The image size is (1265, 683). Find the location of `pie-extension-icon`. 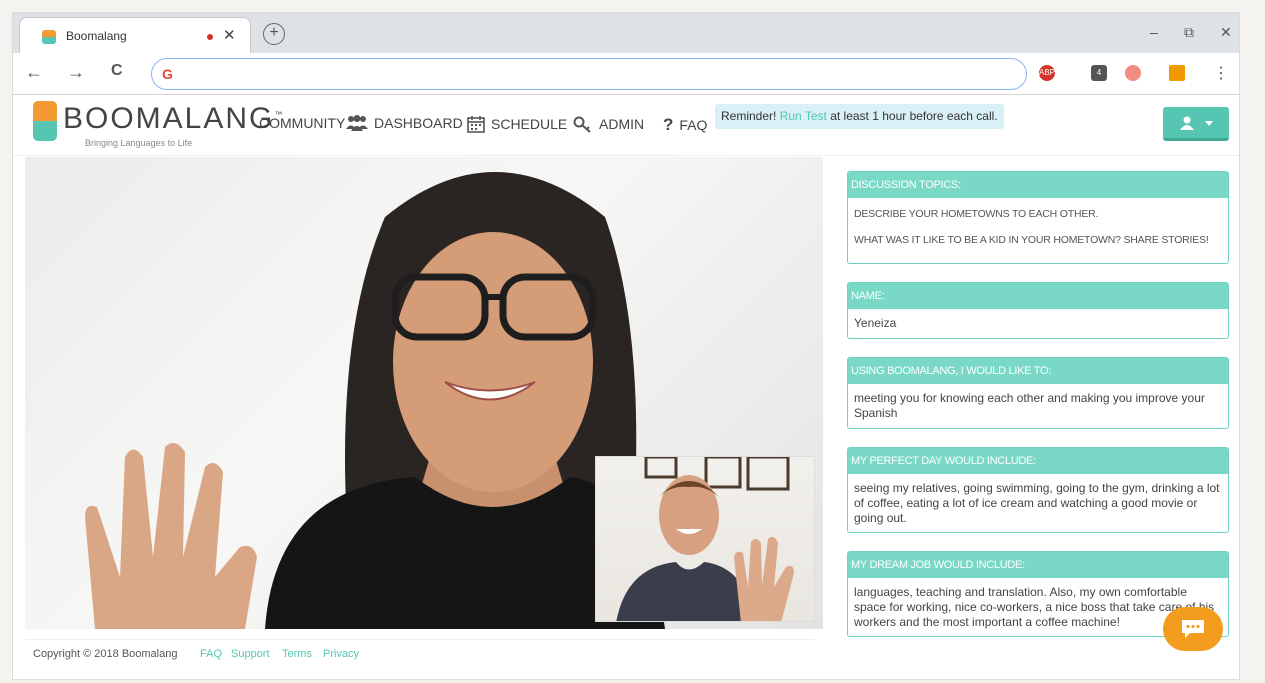

pie-extension-icon is located at coordinates (1133, 73).